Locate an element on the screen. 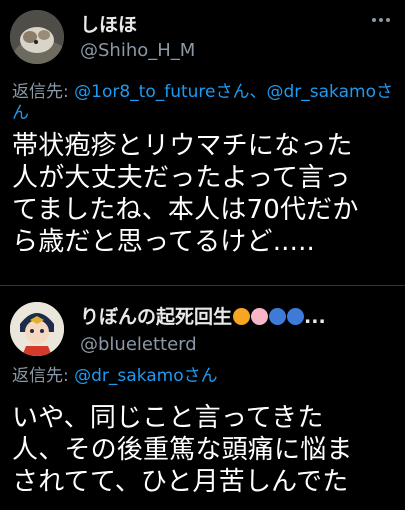  more-options-icon is located at coordinates (381, 20).